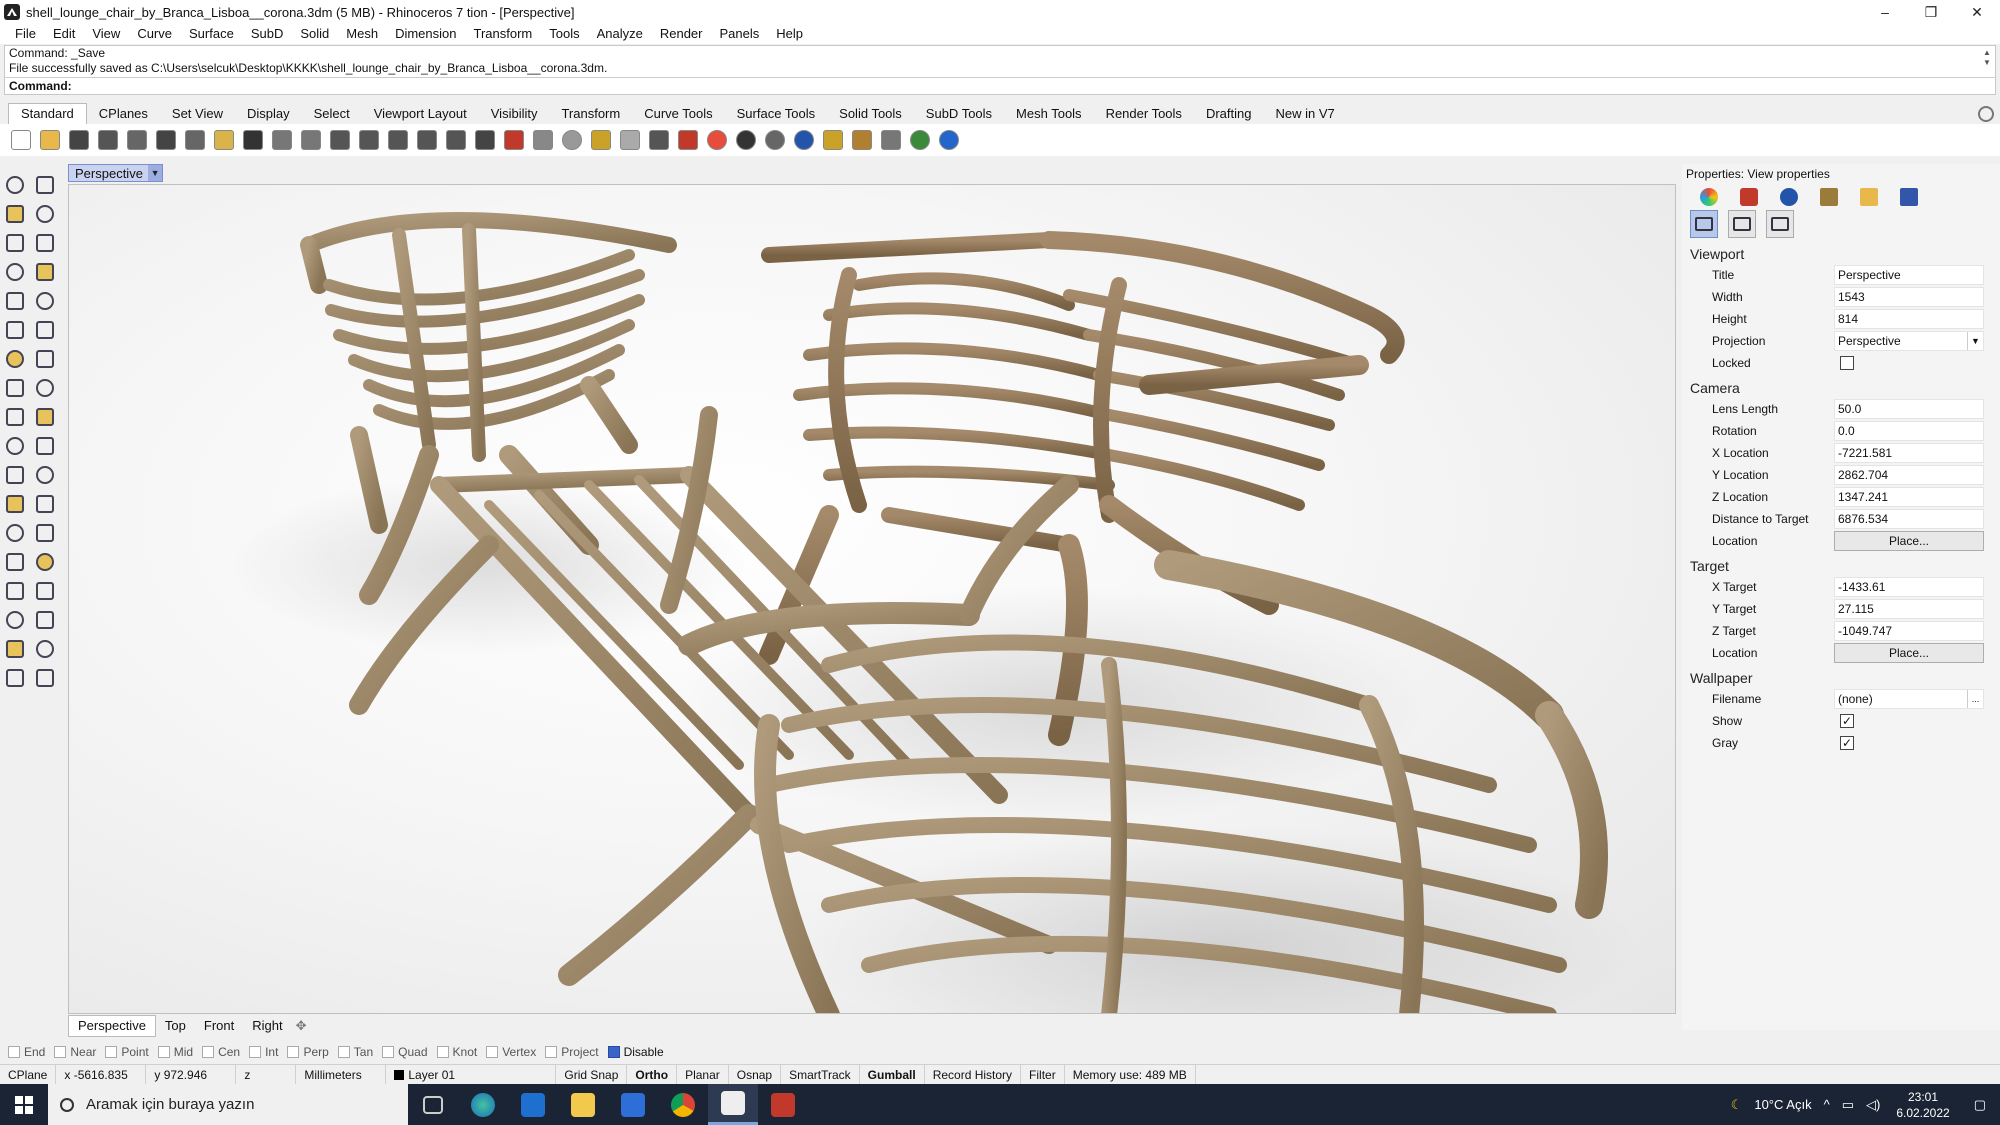 This screenshot has height=1125, width=2000. Describe the element at coordinates (1049, 114) in the screenshot. I see `tab-mesh-tools: Mesh Tools` at that location.